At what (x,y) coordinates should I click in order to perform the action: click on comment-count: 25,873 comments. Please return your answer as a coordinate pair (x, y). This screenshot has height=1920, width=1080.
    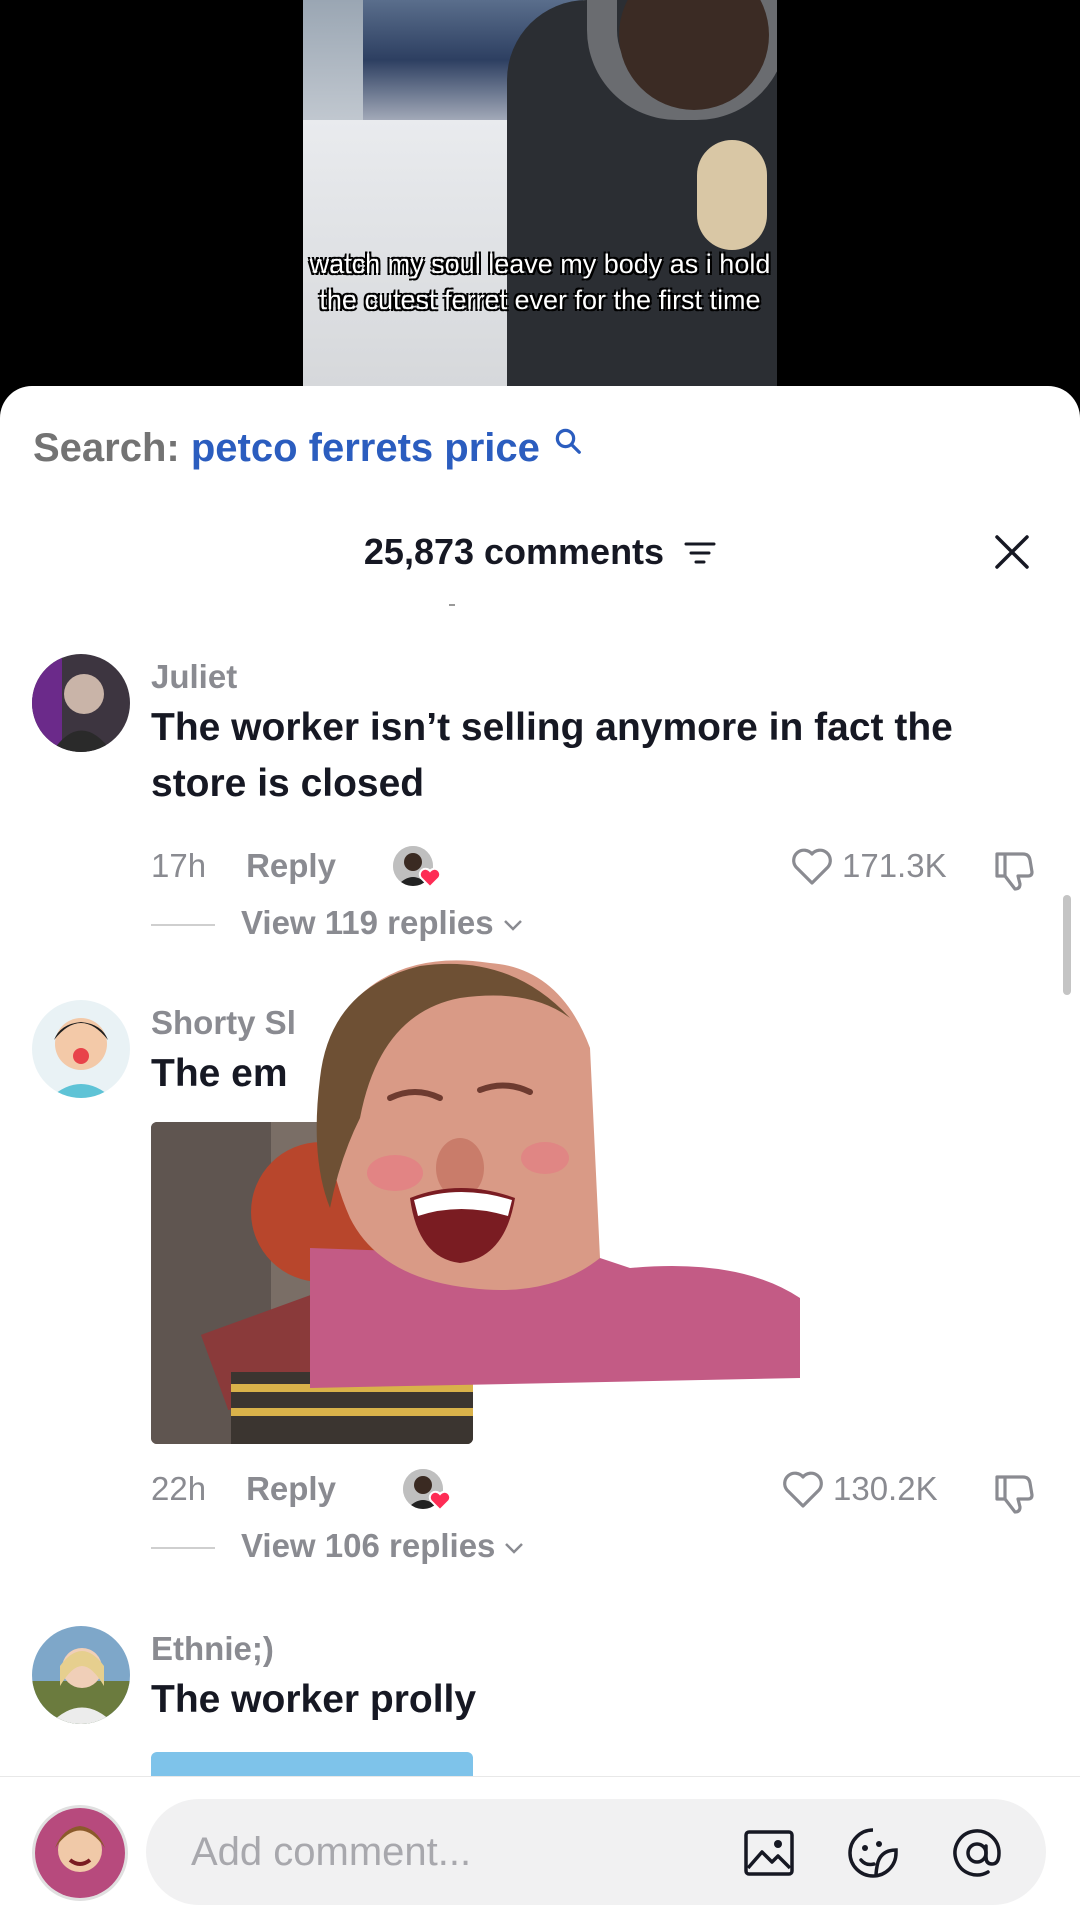
    Looking at the image, I should click on (514, 551).